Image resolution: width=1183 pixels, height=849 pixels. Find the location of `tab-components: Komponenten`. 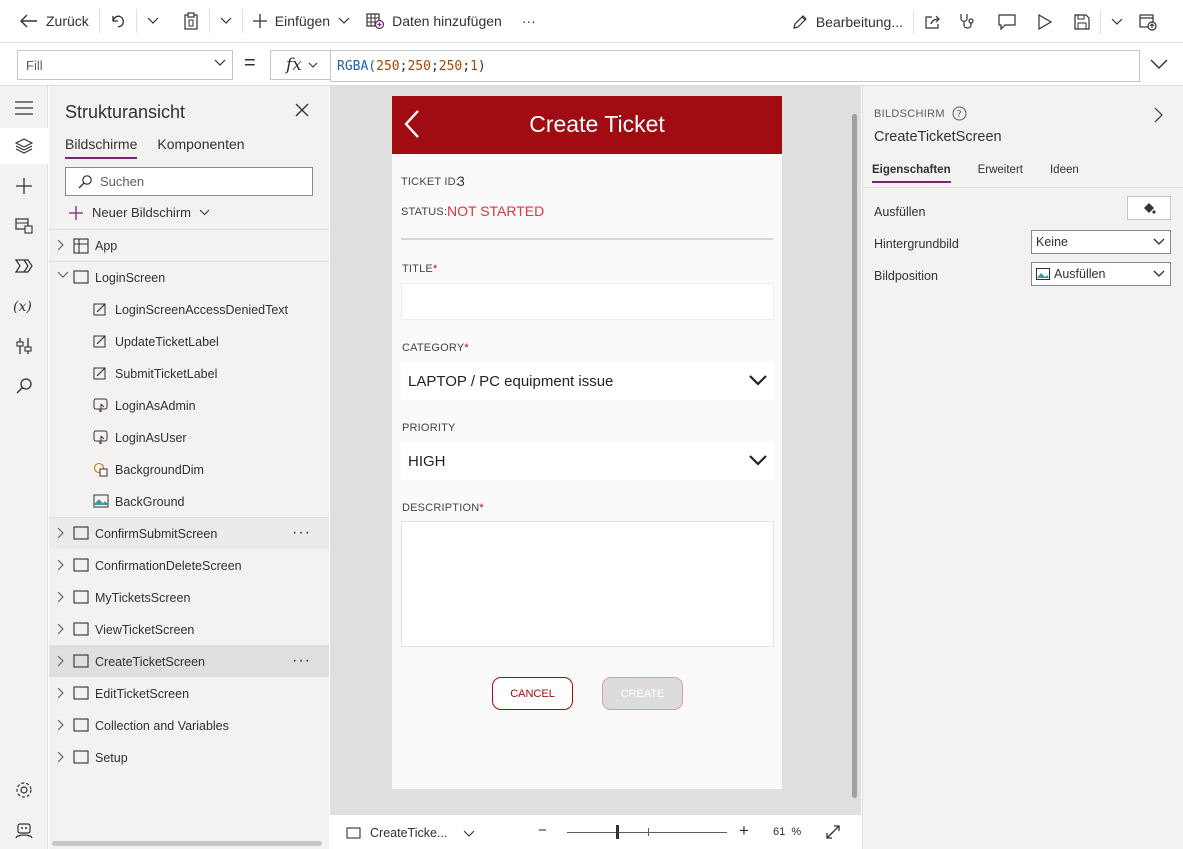

tab-components: Komponenten is located at coordinates (200, 147).